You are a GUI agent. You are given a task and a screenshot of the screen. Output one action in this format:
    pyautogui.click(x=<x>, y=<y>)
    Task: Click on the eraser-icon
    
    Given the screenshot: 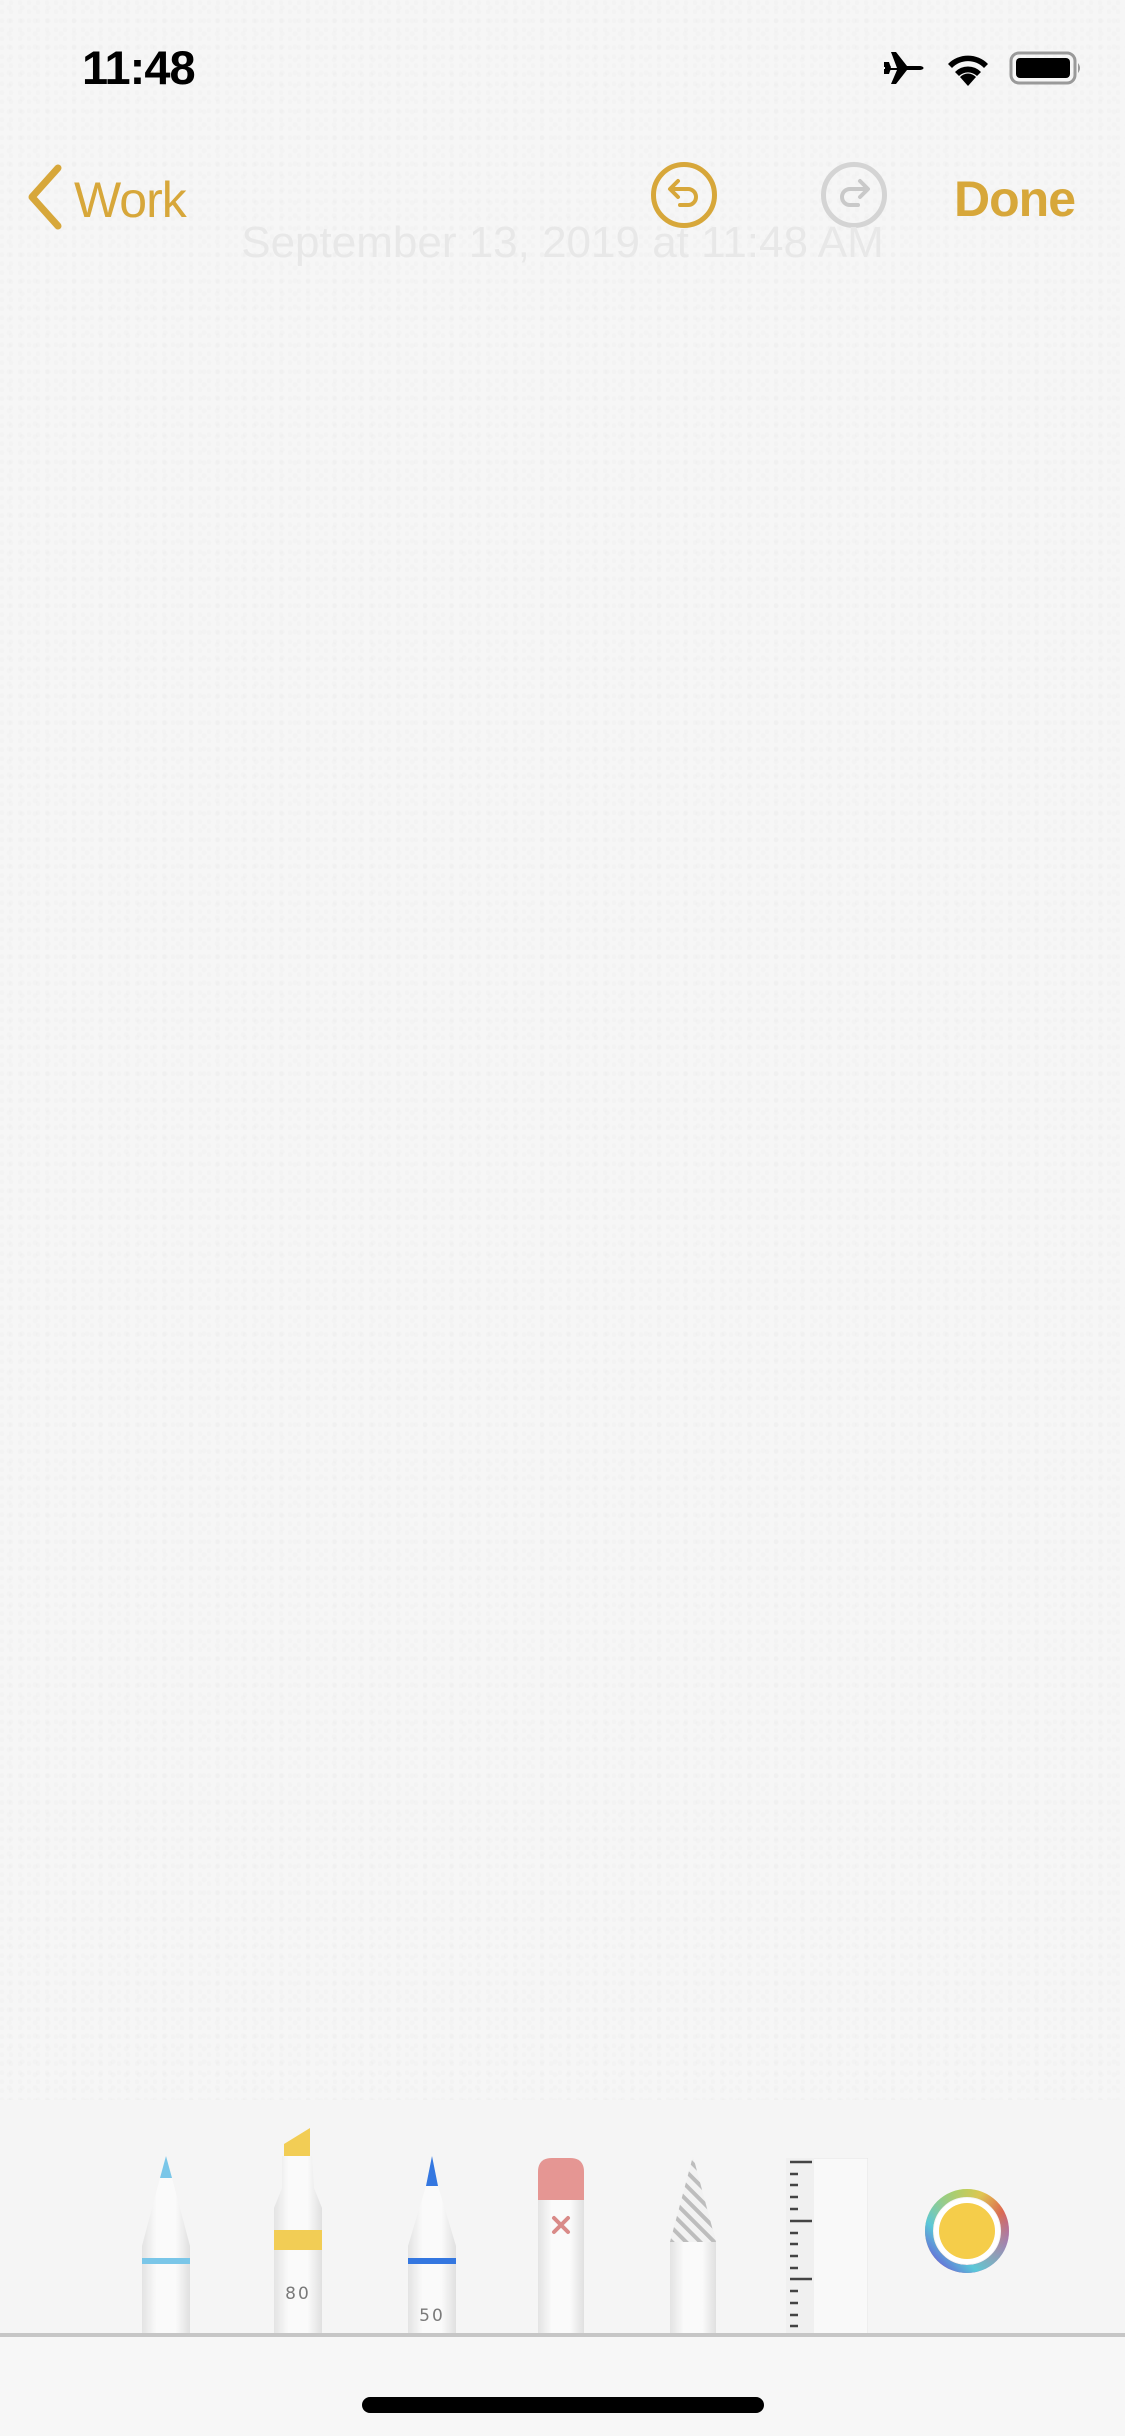 What is the action you would take?
    pyautogui.click(x=561, y=2247)
    